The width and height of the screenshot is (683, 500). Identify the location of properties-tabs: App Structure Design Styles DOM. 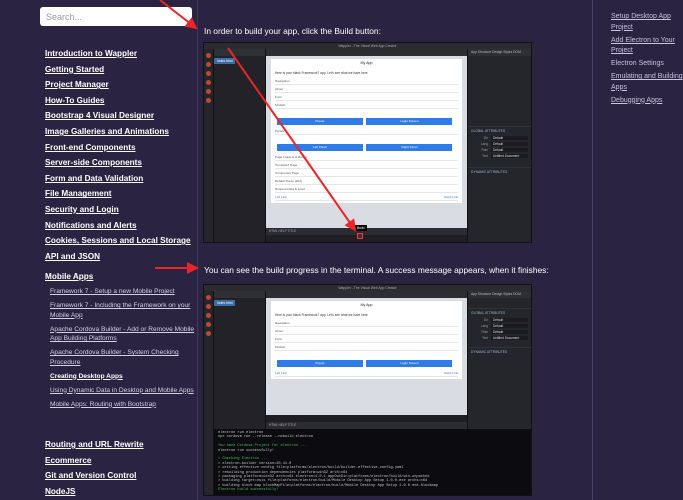
(499, 52).